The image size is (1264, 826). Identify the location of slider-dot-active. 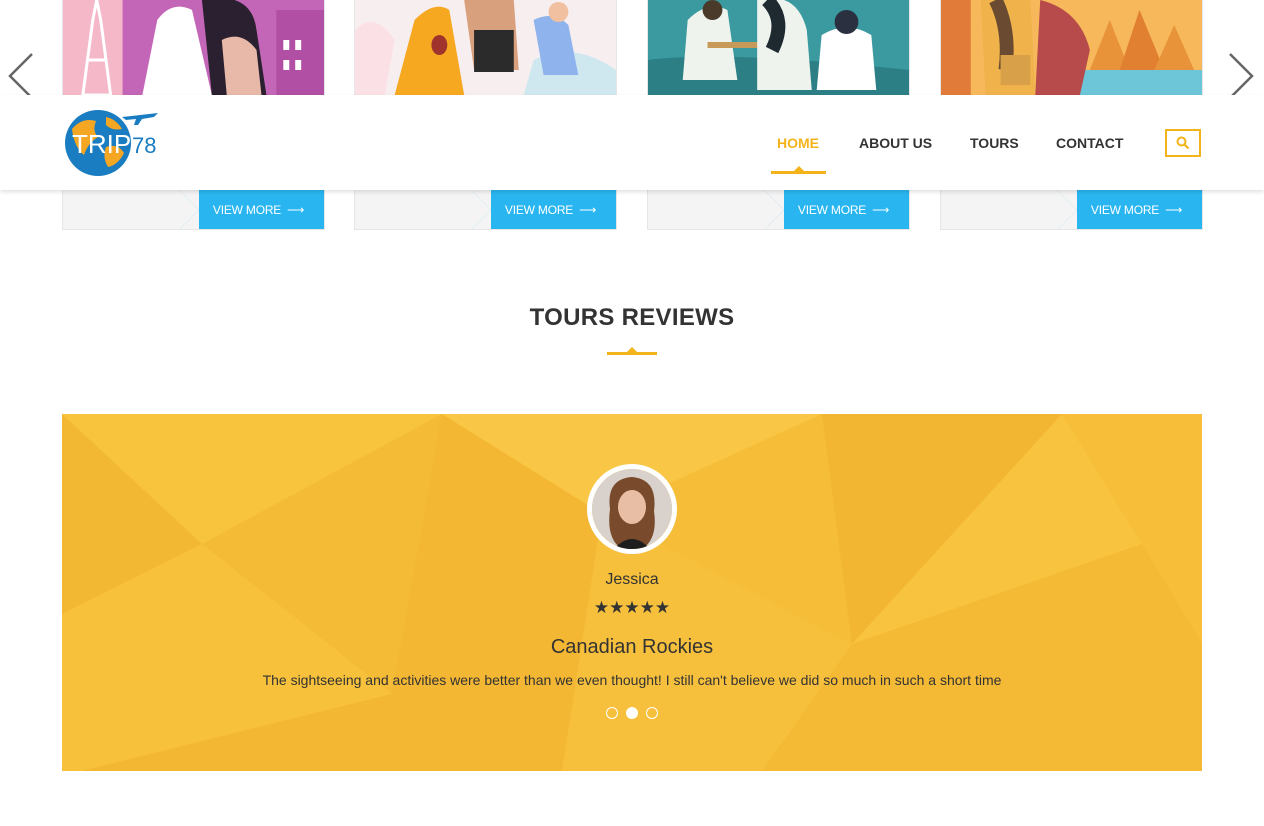
(632, 713).